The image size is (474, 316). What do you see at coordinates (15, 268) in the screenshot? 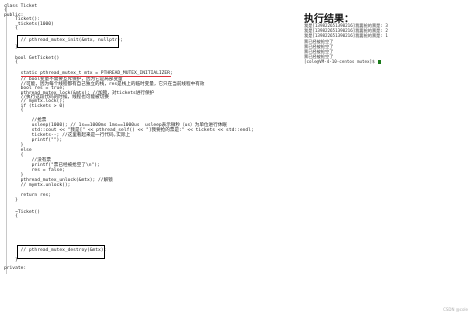
I see `code-line: private:` at bounding box center [15, 268].